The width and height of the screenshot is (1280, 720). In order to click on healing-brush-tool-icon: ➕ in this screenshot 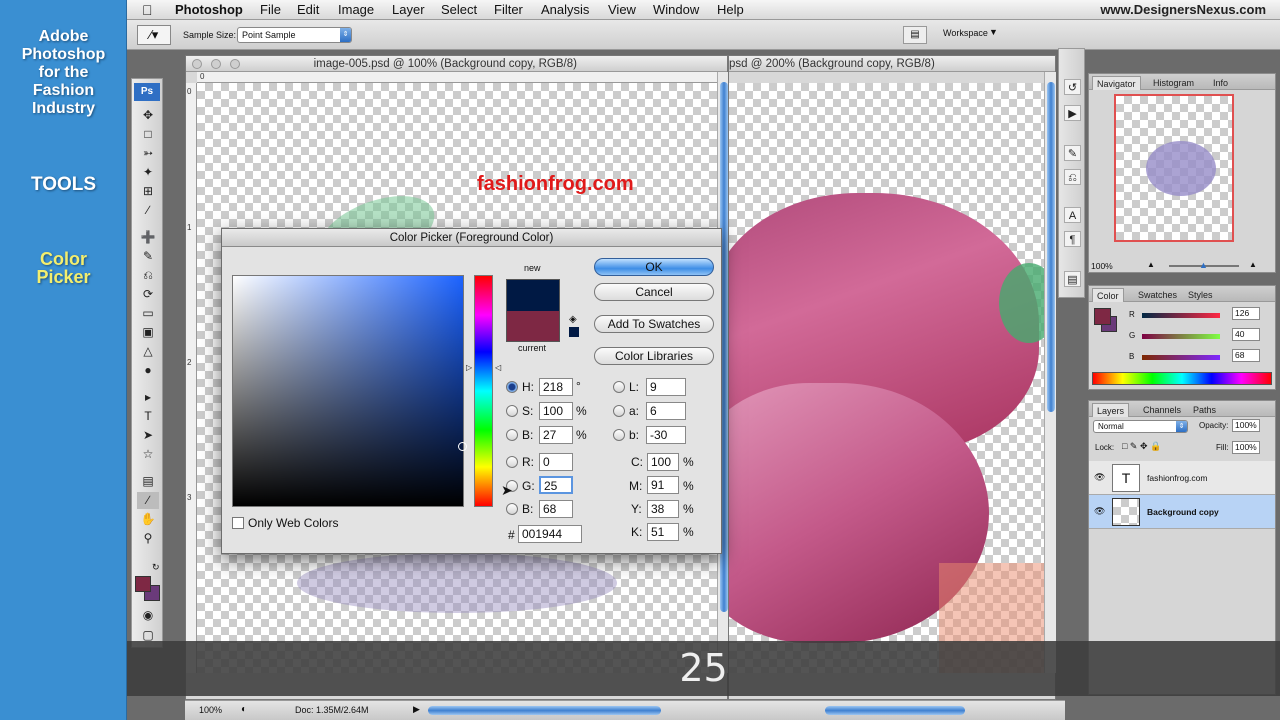, I will do `click(148, 237)`.